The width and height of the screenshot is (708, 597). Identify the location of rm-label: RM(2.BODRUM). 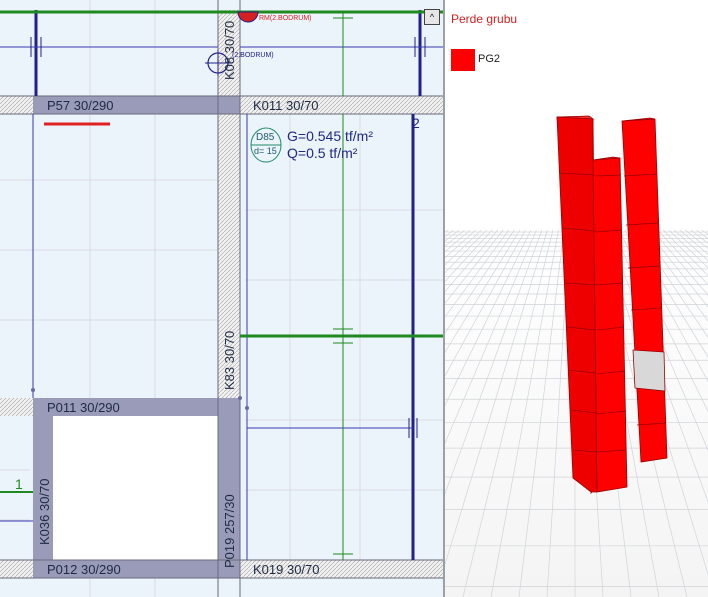
(285, 18).